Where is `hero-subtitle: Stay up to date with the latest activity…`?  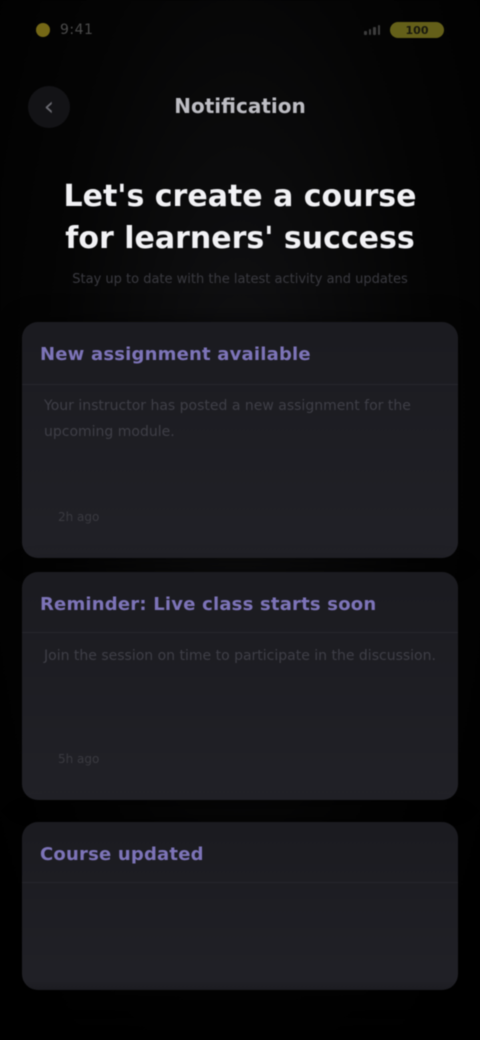 hero-subtitle: Stay up to date with the latest activity… is located at coordinates (240, 279).